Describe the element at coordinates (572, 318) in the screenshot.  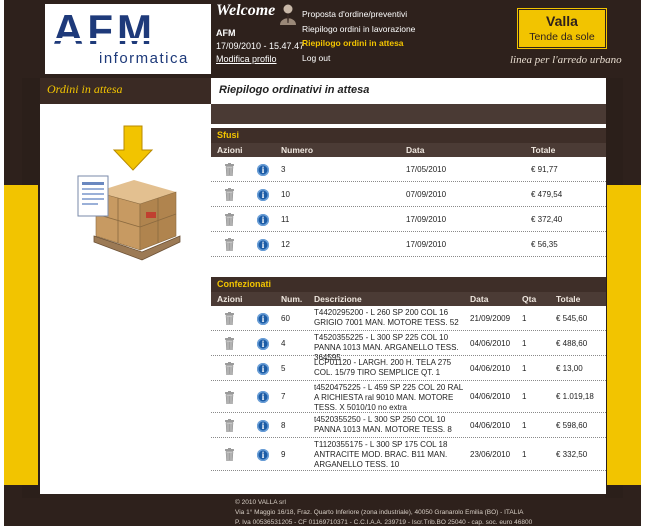
I see `row-totale: € 545,60` at that location.